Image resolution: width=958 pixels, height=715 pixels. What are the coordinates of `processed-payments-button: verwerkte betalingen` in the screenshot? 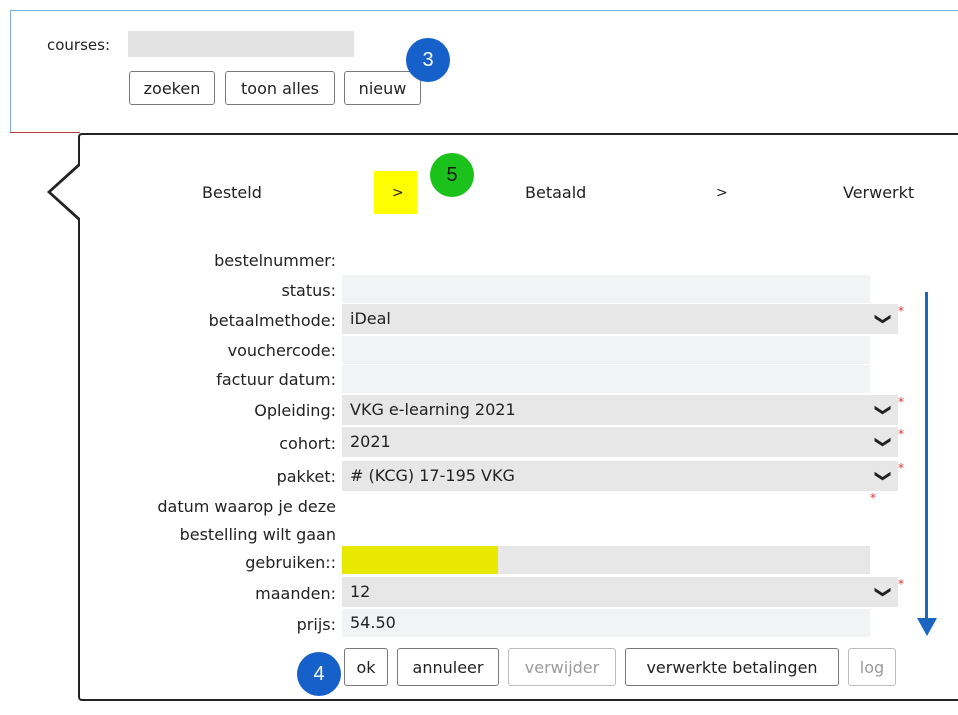 It's located at (732, 667).